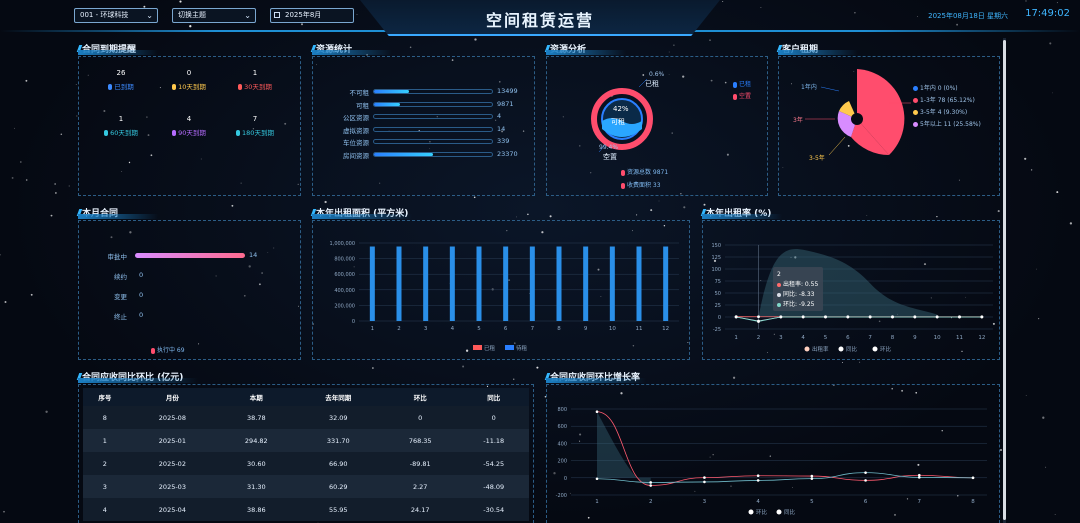  I want to click on table-row: 3 2025-03 31.30 60.29 2.27 -48.09, so click(306, 486).